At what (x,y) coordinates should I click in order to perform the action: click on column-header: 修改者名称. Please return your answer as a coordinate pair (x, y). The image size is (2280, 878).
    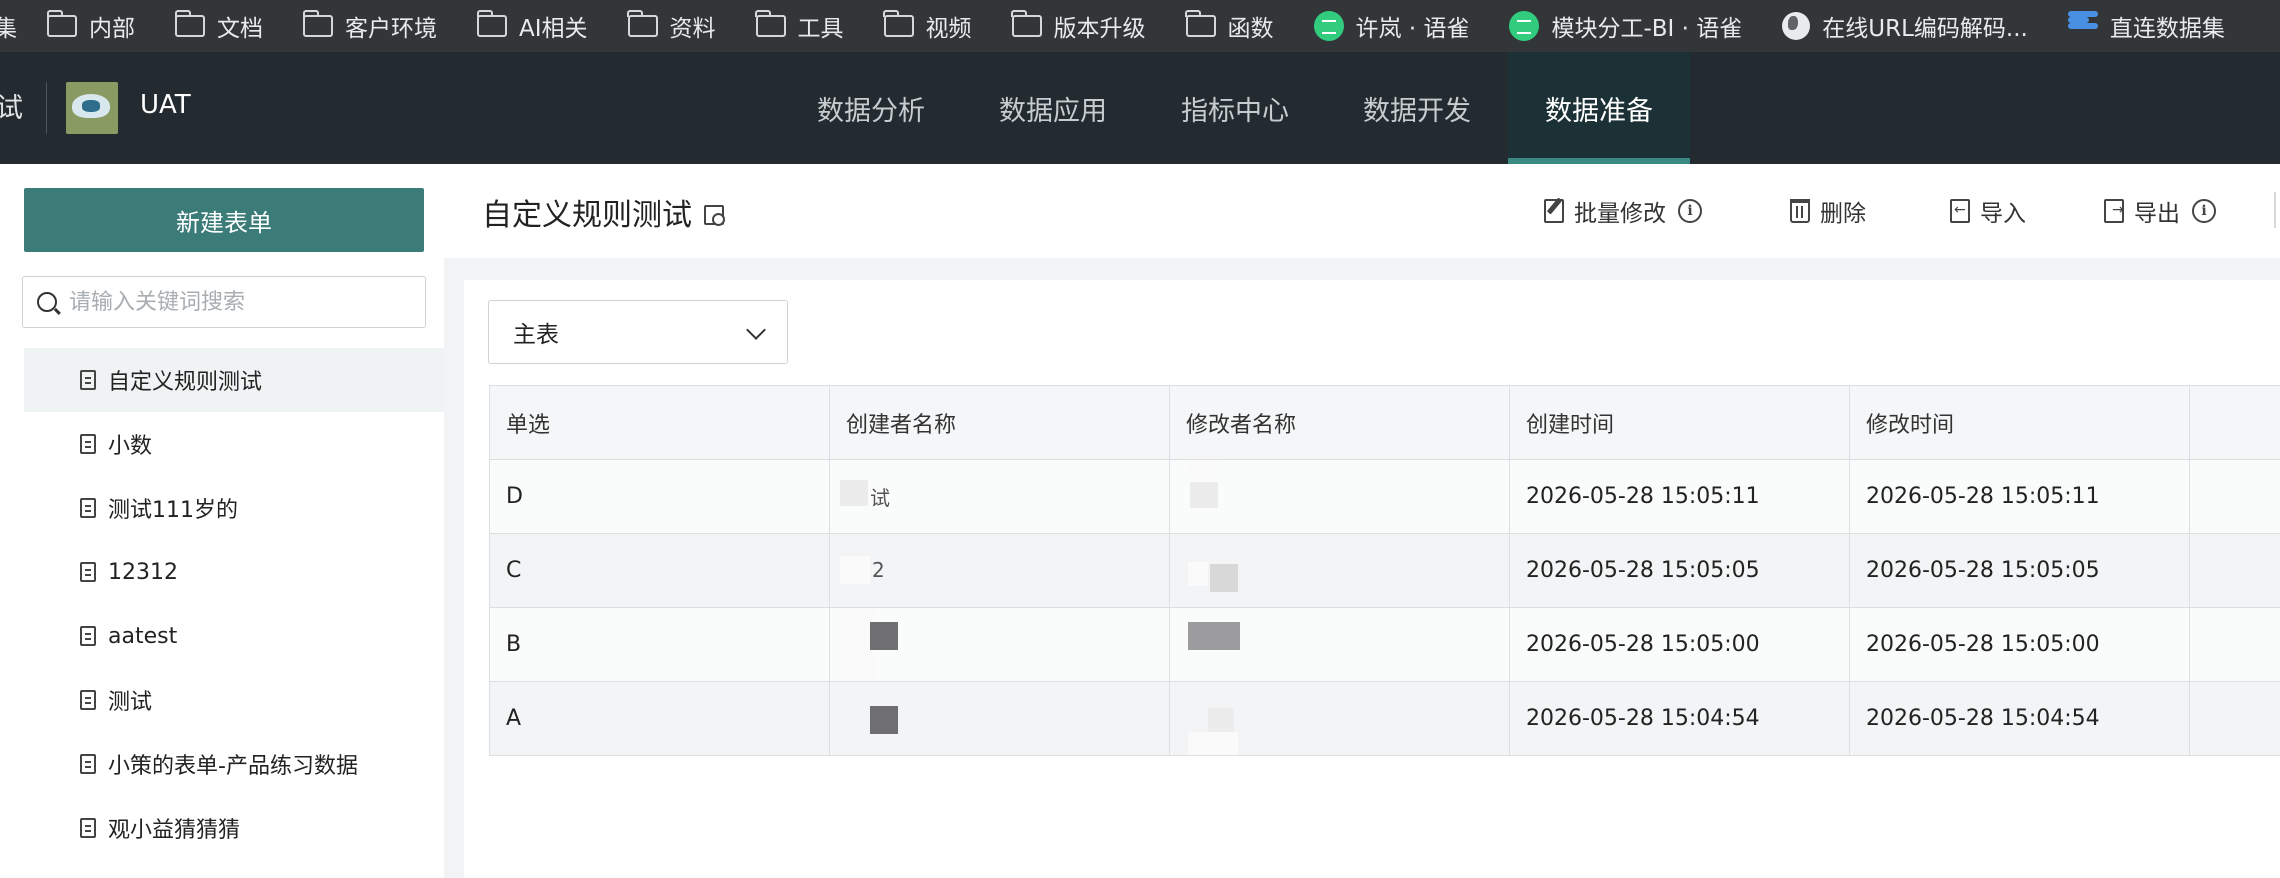
    Looking at the image, I should click on (1340, 422).